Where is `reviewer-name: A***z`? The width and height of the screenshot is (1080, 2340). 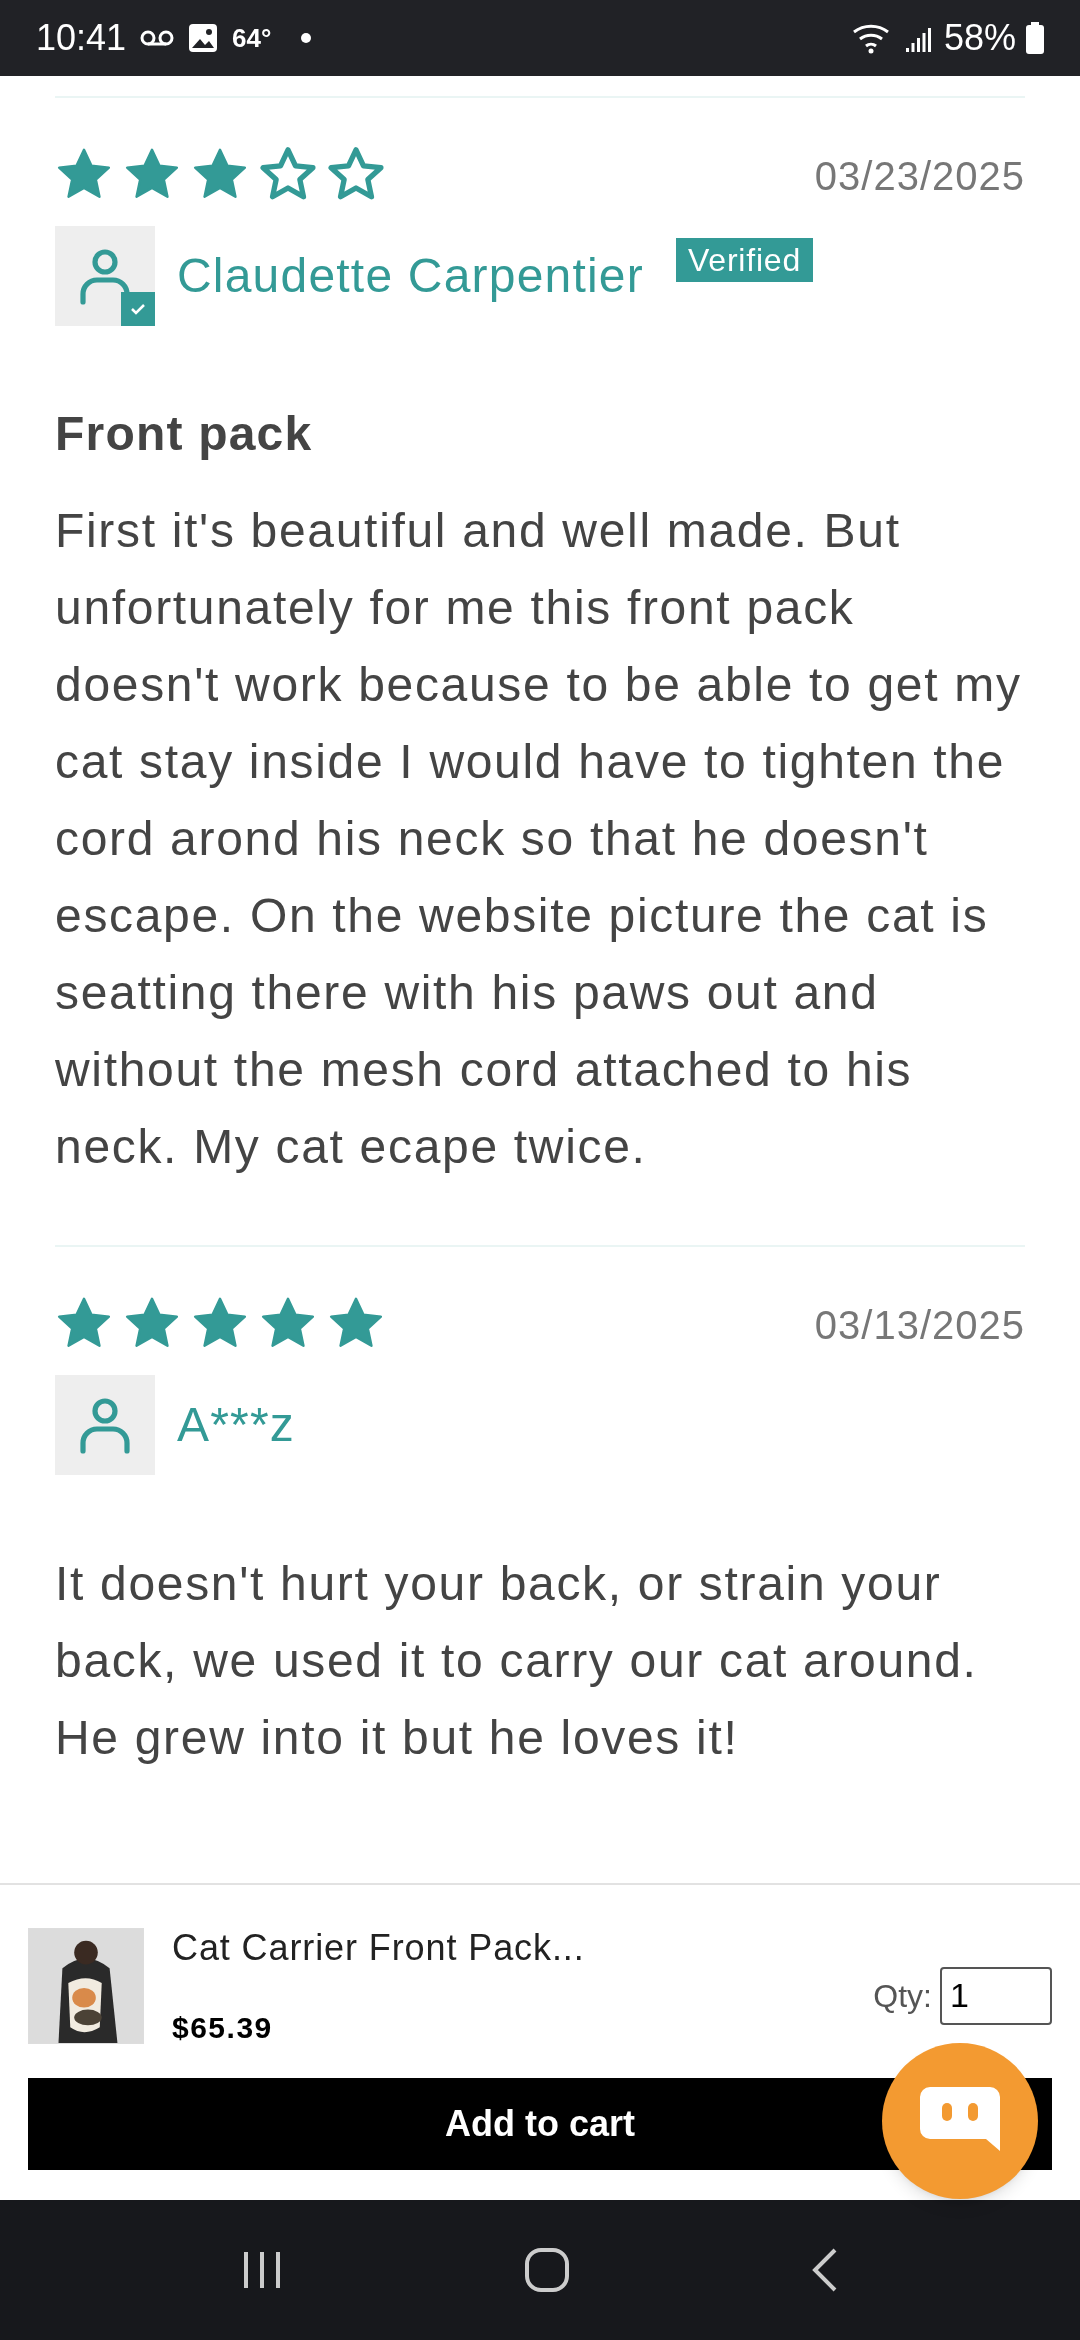
reviewer-name: A***z is located at coordinates (236, 1425).